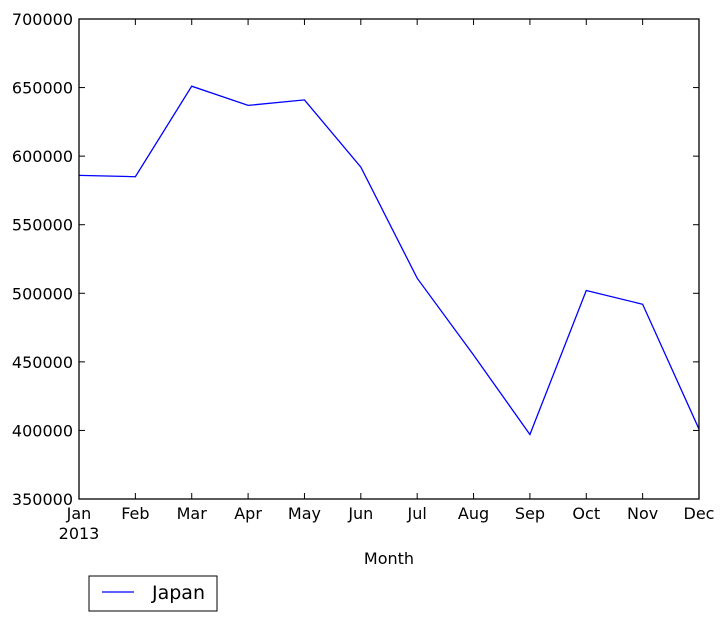 The image size is (724, 621). What do you see at coordinates (42, 156) in the screenshot?
I see `y-tick-label: 600000` at bounding box center [42, 156].